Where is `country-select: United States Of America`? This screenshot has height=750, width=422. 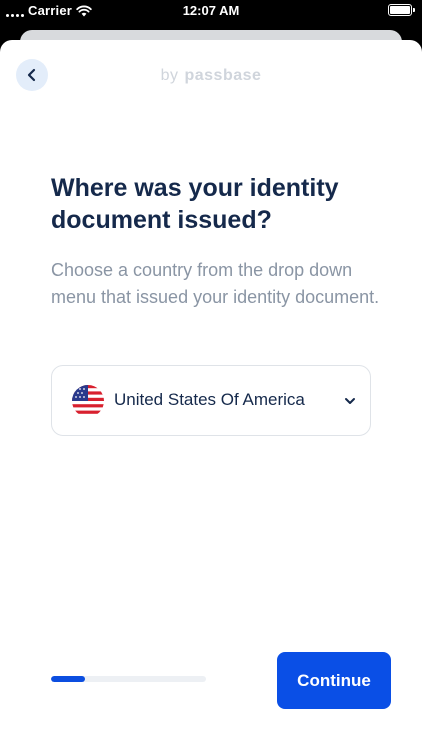 country-select: United States Of America is located at coordinates (211, 400).